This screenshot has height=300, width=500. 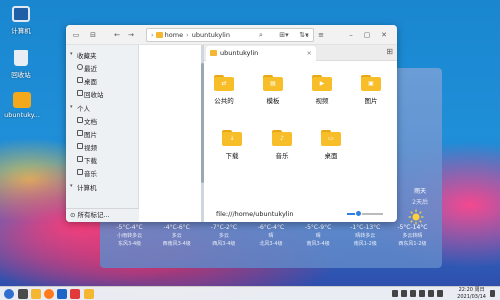 What do you see at coordinates (80, 120) in the screenshot?
I see `document-icon` at bounding box center [80, 120].